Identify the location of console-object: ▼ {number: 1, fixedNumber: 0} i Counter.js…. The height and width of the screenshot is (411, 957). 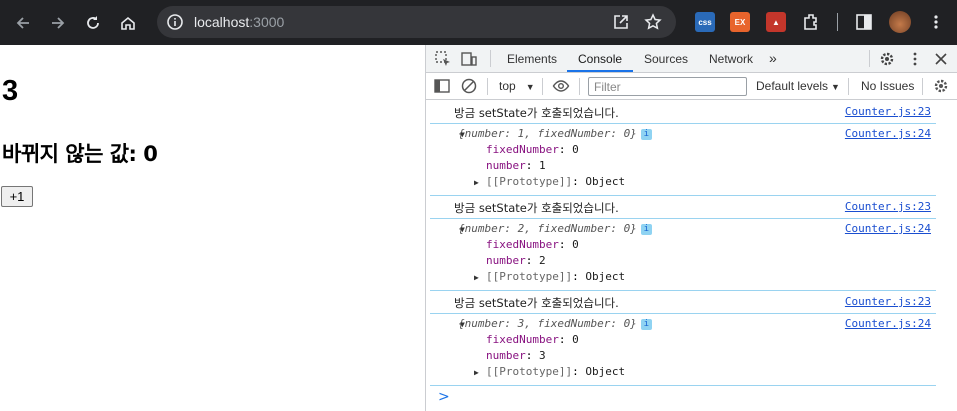
(683, 160).